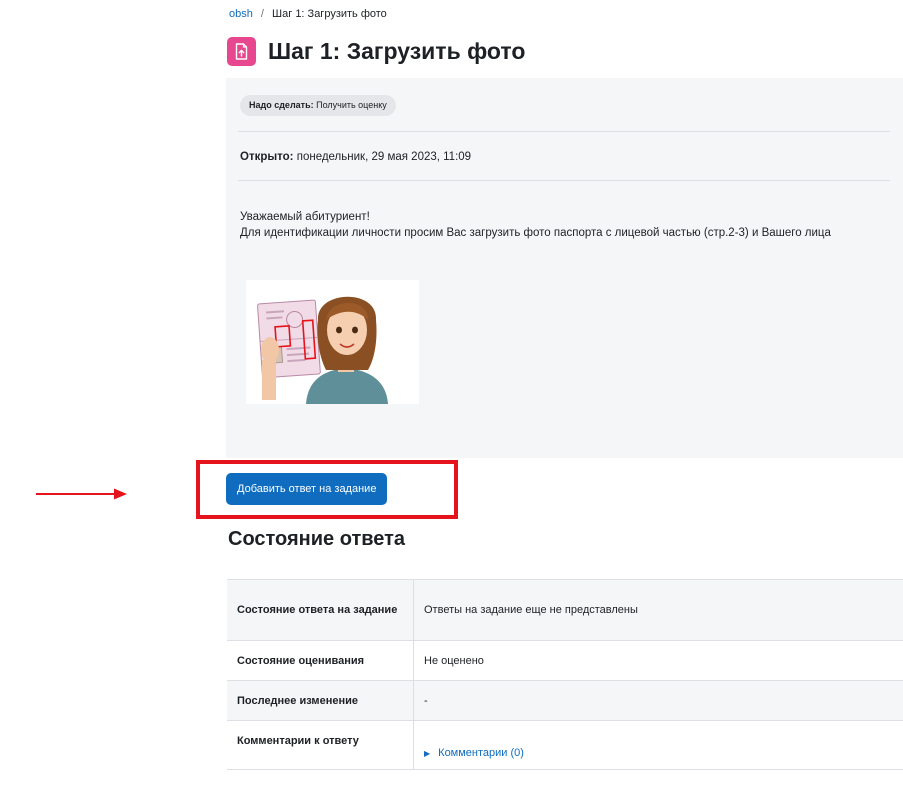 This screenshot has height=791, width=903. I want to click on submission-status-value: Ответы на задание еще не представлены, so click(658, 610).